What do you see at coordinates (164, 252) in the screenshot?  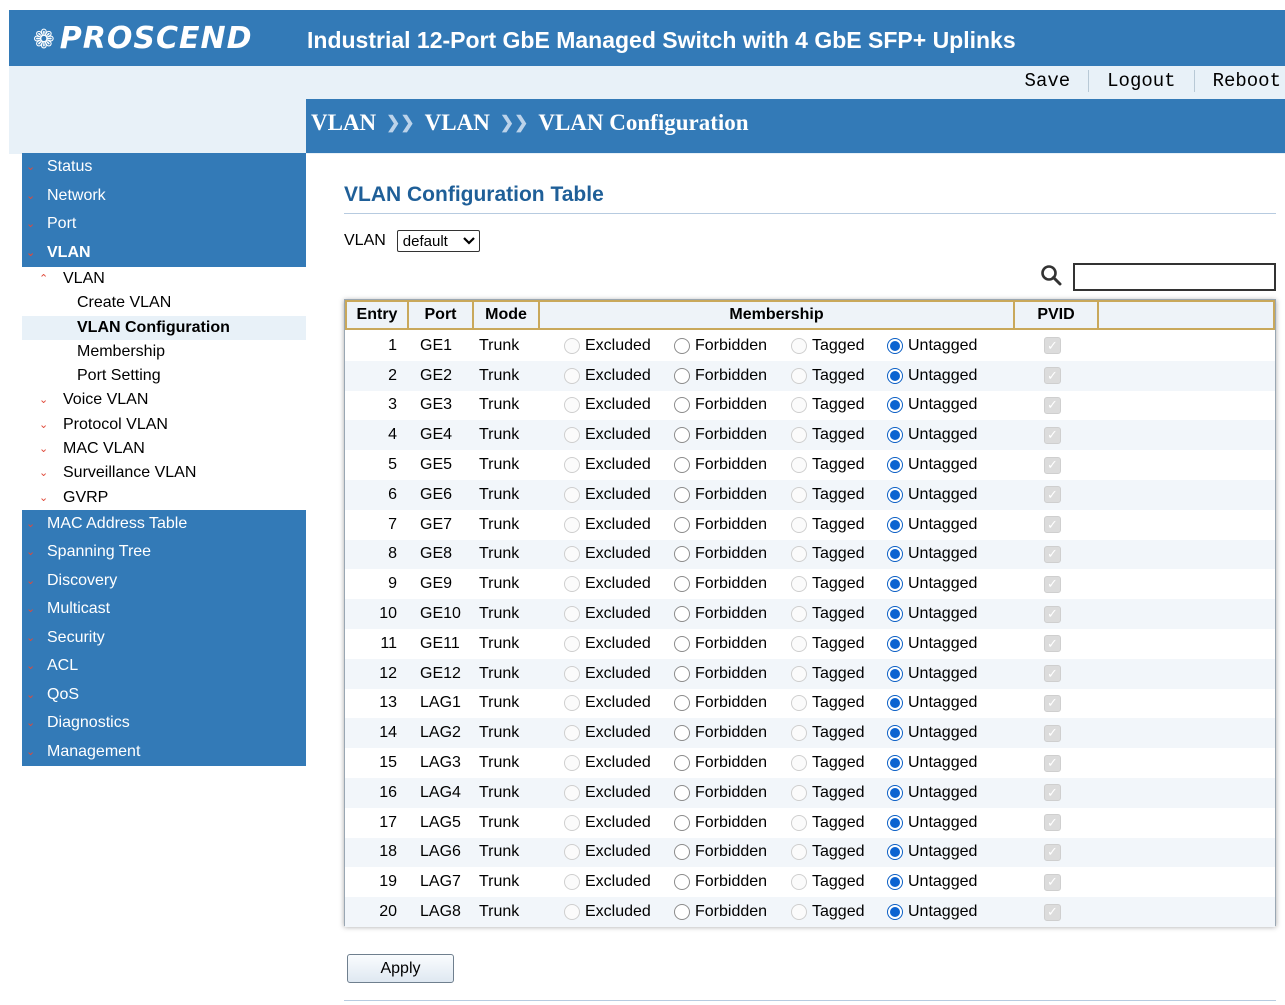 I see `sidebar-item-vlan: ⌄ VLAN` at bounding box center [164, 252].